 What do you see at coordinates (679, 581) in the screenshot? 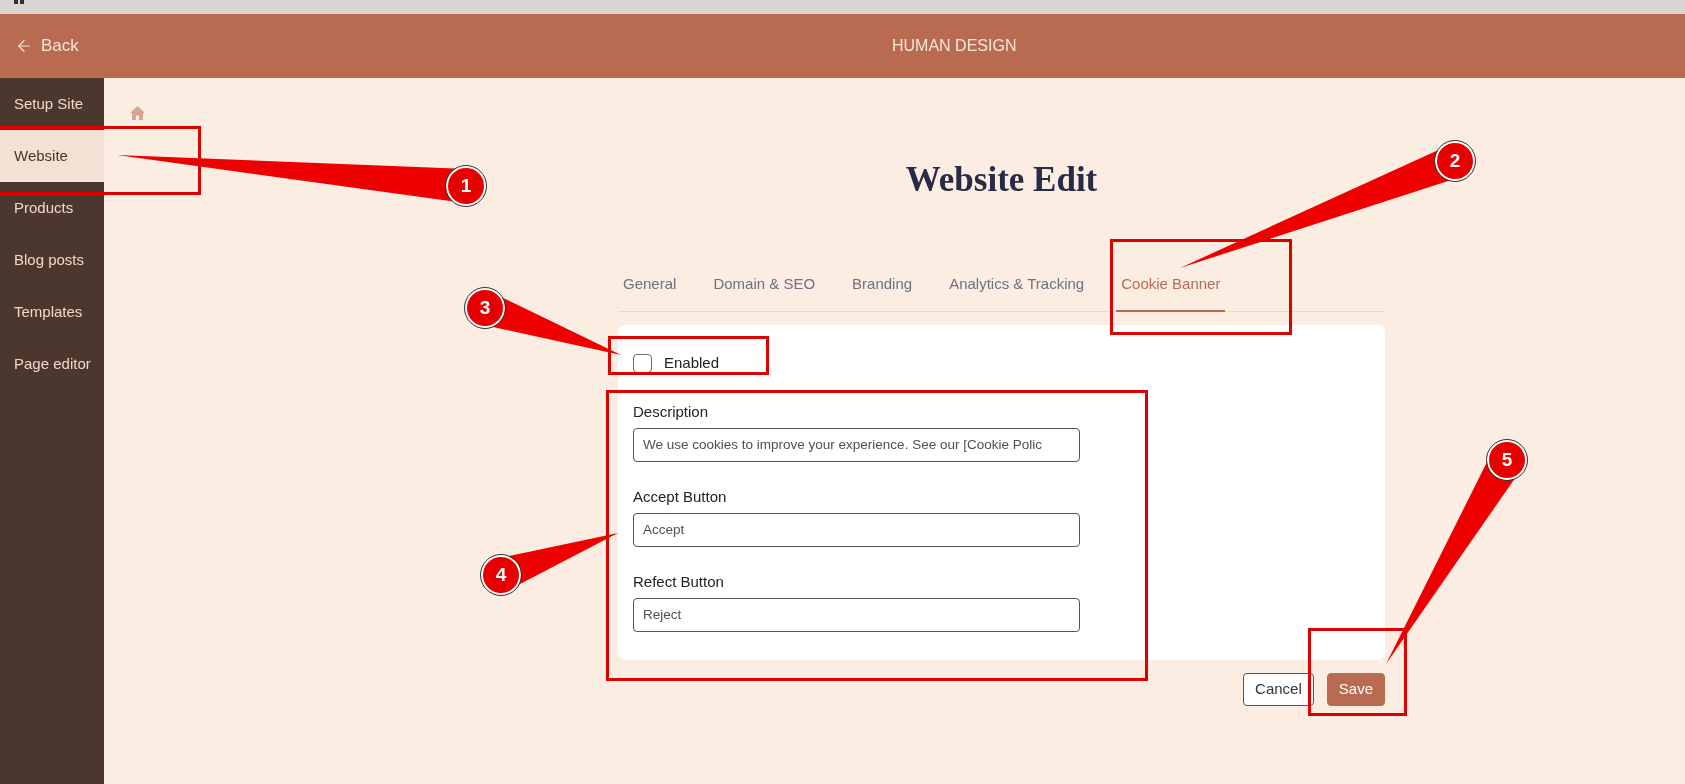
I see `field-label: Refect Button` at bounding box center [679, 581].